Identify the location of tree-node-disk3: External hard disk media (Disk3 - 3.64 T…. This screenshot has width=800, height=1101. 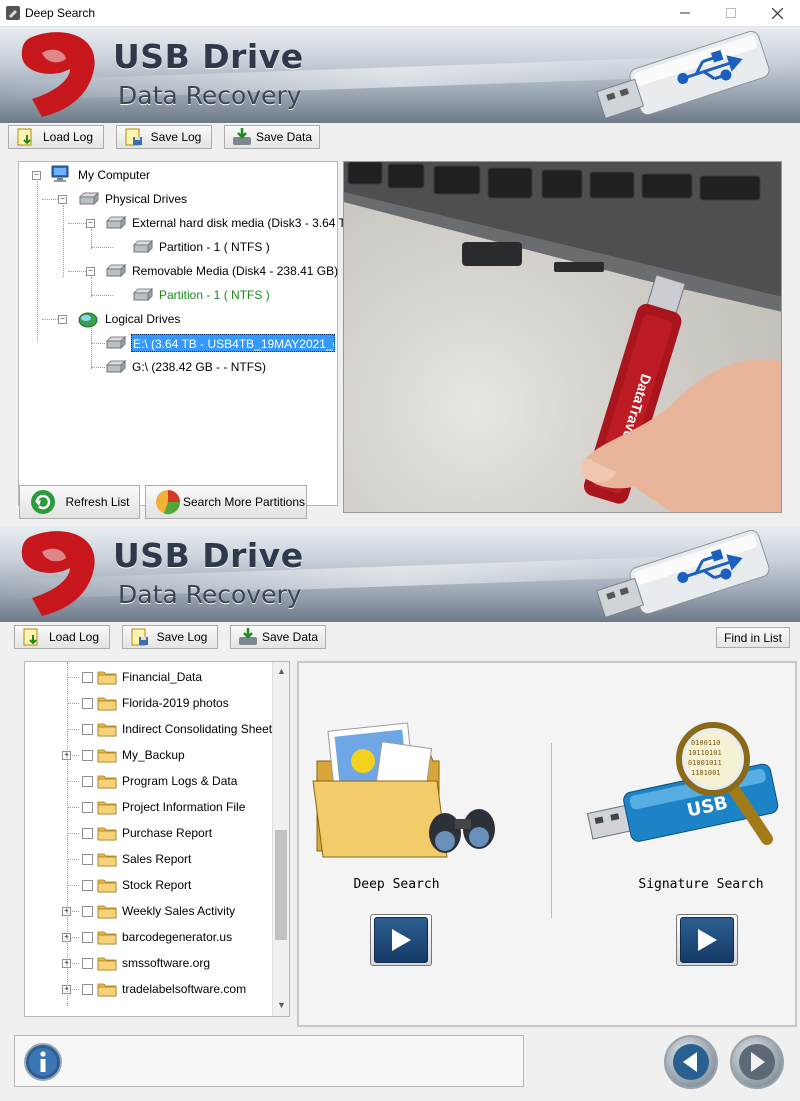
(245, 223).